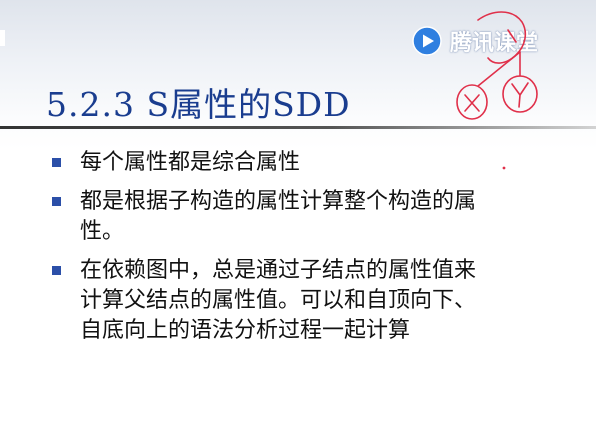  I want to click on ink-node-y, so click(520, 94).